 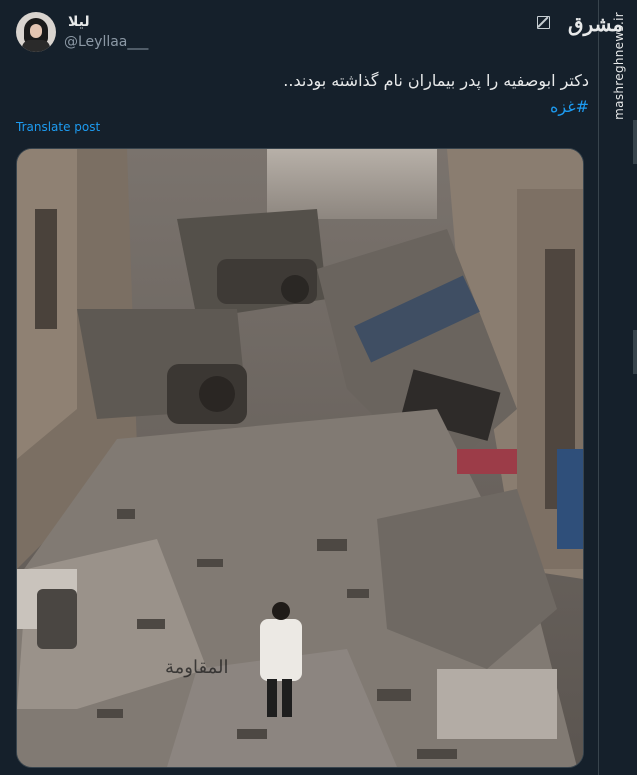 I want to click on tweet-header: لیلا @Leyllaa___ مشرق, so click(x=319, y=34).